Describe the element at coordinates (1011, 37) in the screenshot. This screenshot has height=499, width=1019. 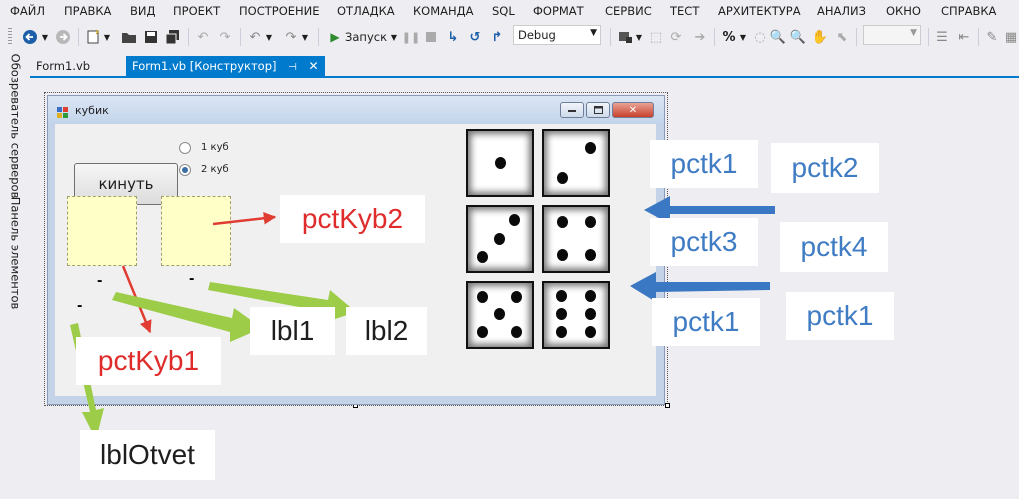
I see `more-icon: ▦` at that location.